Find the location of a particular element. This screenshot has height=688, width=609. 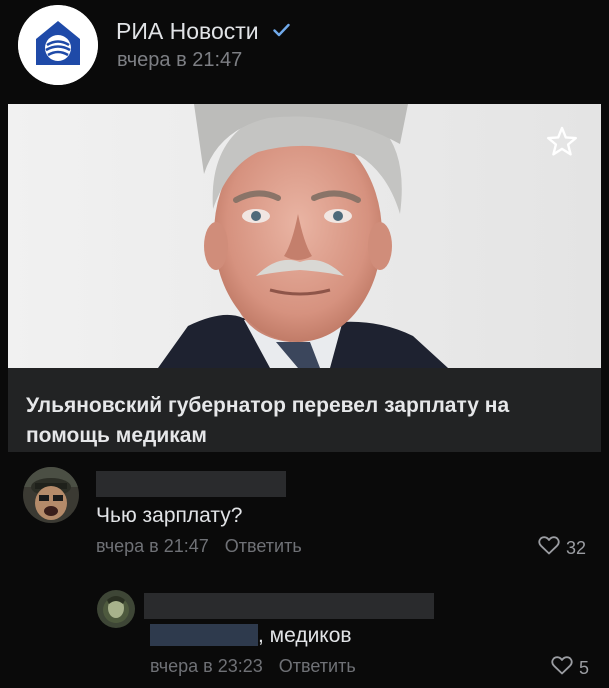

reply-author-avatar is located at coordinates (116, 609).